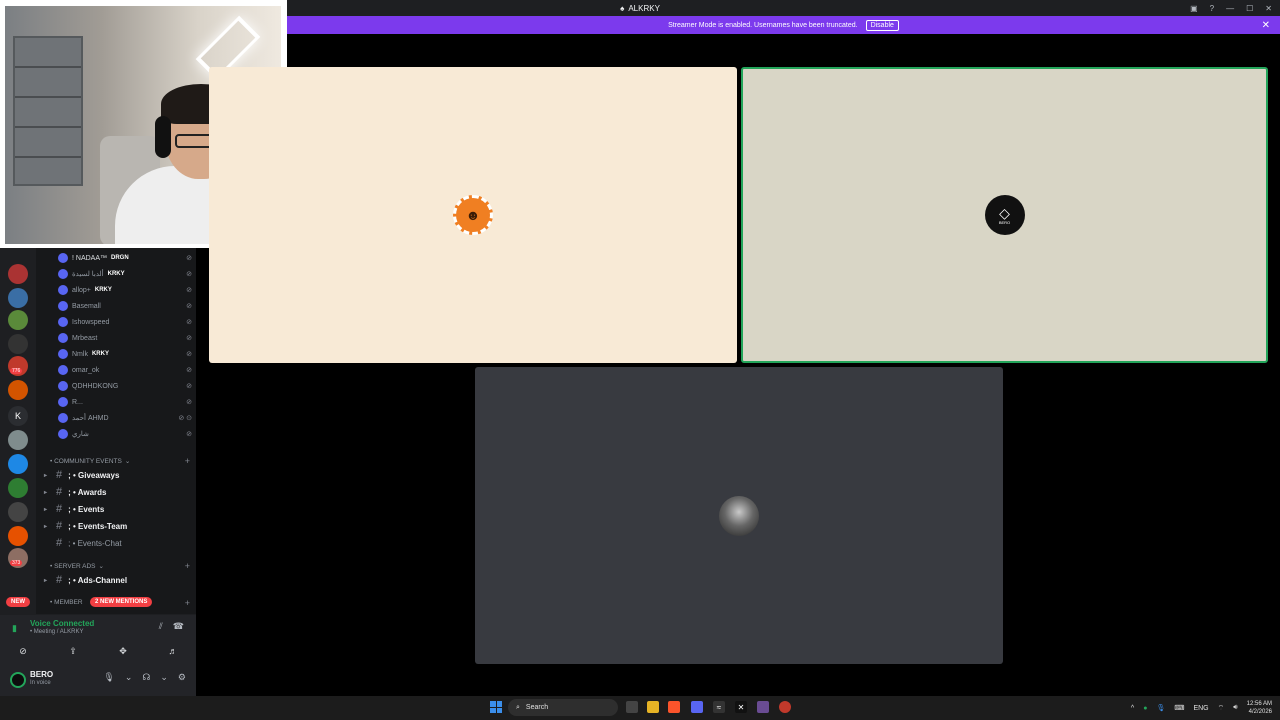 This screenshot has width=1280, height=720. What do you see at coordinates (1221, 708) in the screenshot?
I see `wifi-icon: ⌔` at bounding box center [1221, 708].